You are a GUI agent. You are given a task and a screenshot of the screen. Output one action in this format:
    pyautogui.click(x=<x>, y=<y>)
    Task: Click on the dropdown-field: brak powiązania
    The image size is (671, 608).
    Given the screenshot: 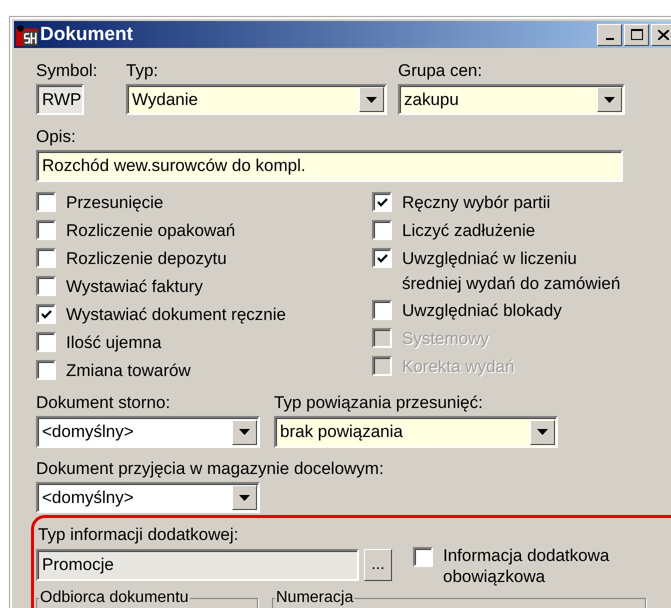 What is the action you would take?
    pyautogui.click(x=416, y=432)
    